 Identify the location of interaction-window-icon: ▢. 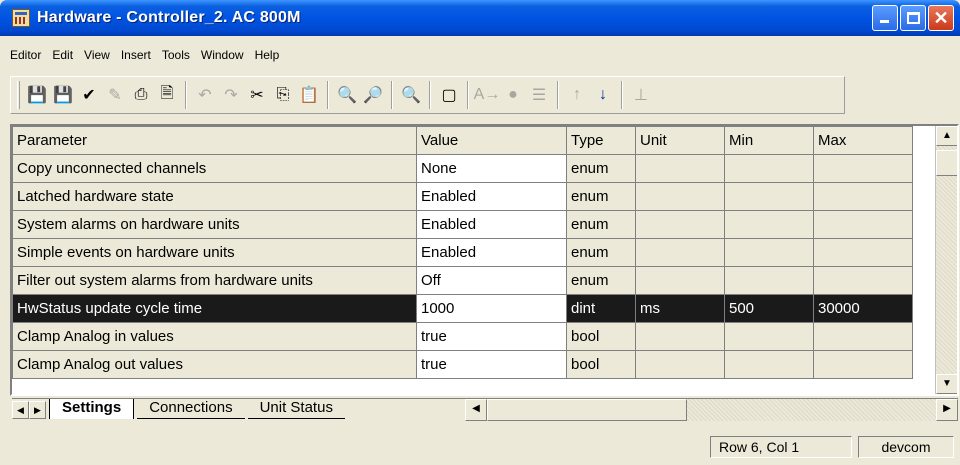
(449, 95).